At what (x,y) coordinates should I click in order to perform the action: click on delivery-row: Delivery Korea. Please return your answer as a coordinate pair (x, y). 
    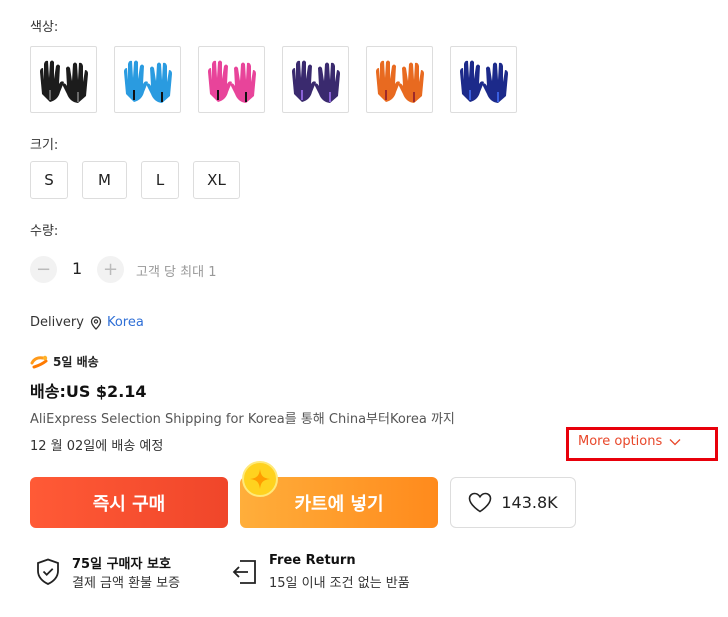
    Looking at the image, I should click on (87, 322).